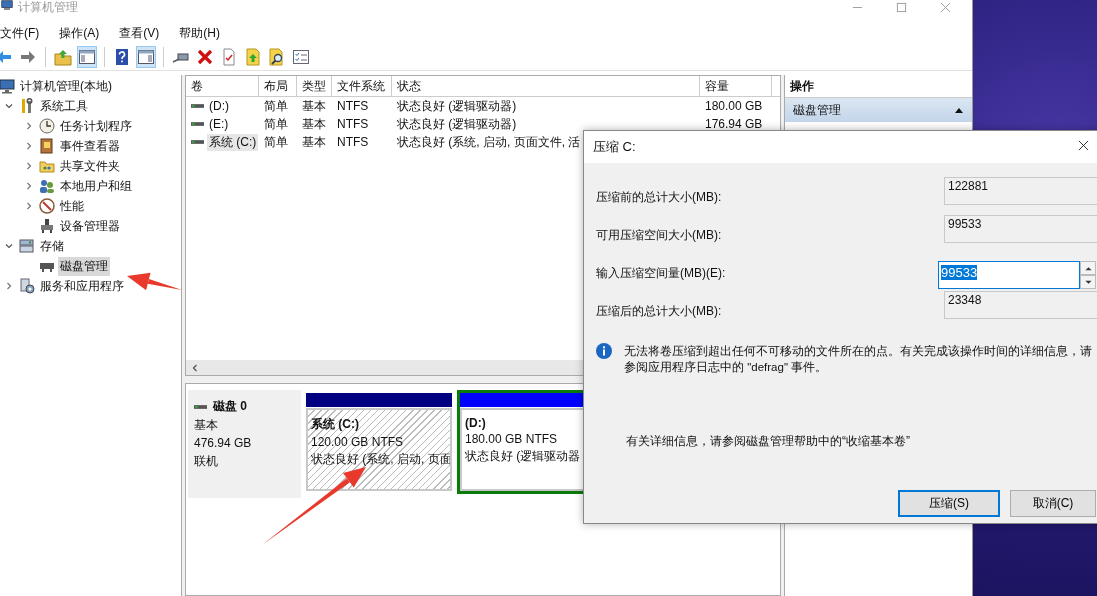 The image size is (1097, 596). Describe the element at coordinates (47, 166) in the screenshot. I see `folder-icon` at that location.